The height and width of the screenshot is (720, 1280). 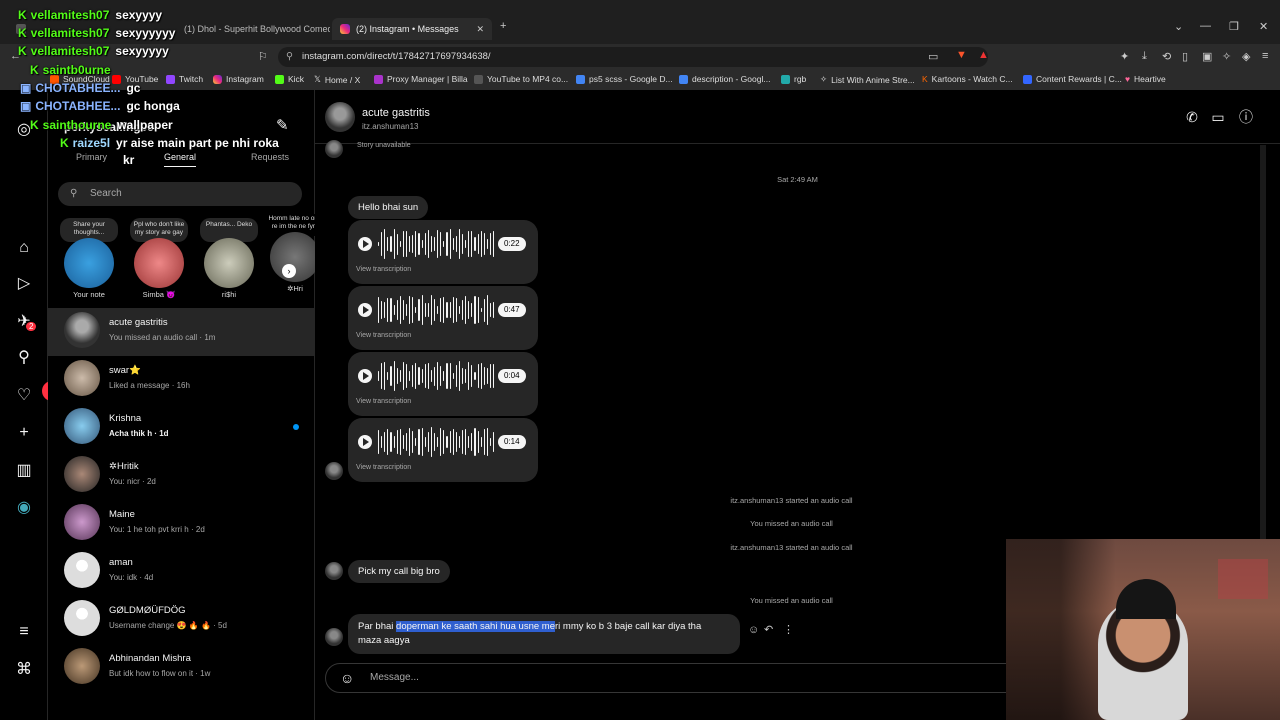 What do you see at coordinates (181, 524) in the screenshot?
I see `conversation-item: Maine You: 1 he toh pvt krri h · 2d` at bounding box center [181, 524].